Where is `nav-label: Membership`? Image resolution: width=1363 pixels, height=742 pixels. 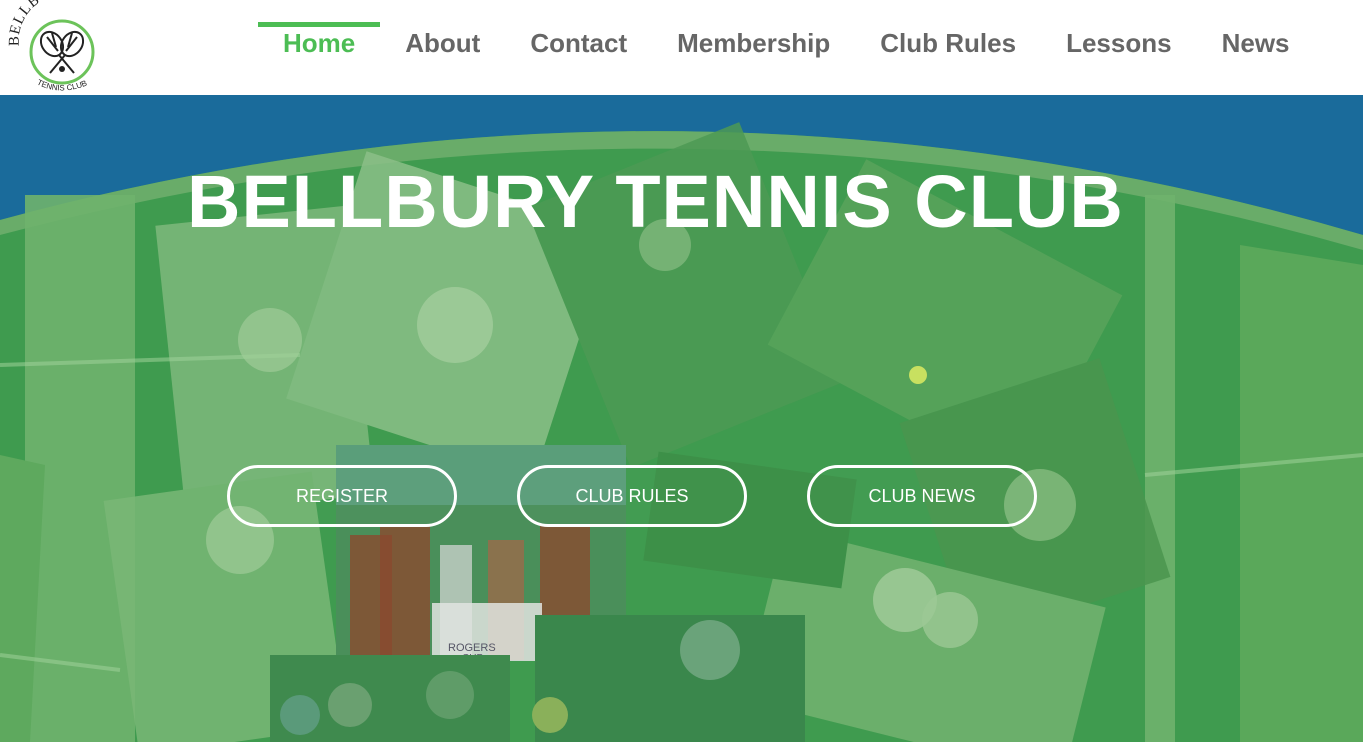
nav-label: Membership is located at coordinates (754, 43).